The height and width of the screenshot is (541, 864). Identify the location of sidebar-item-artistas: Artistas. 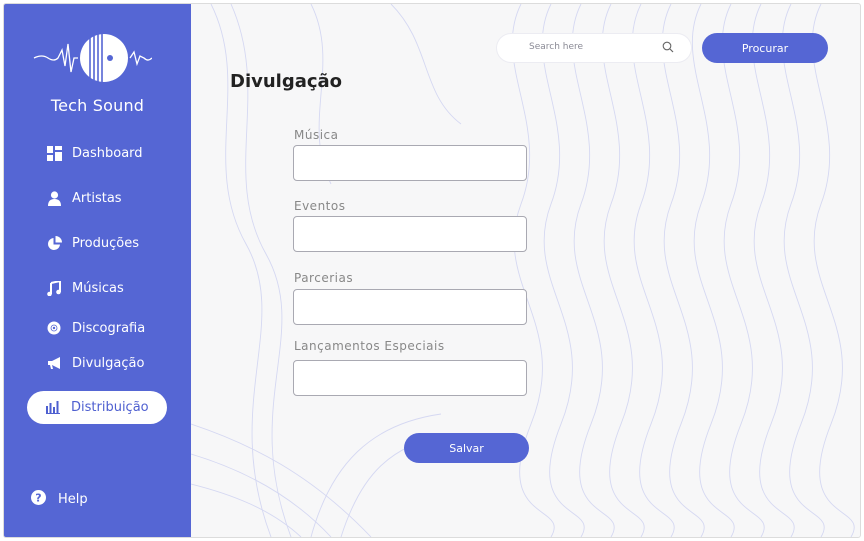
(84, 198).